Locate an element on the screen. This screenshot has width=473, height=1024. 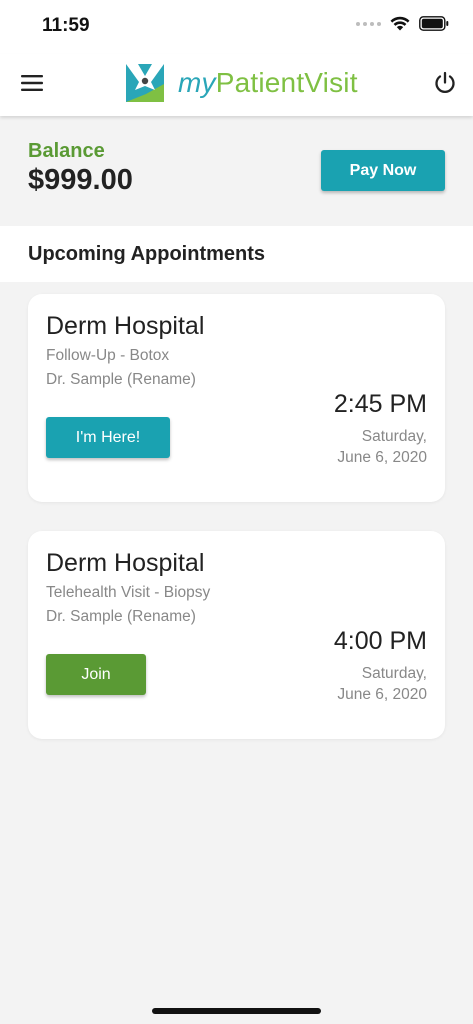
logo-text: myPatientVisit is located at coordinates (268, 83).